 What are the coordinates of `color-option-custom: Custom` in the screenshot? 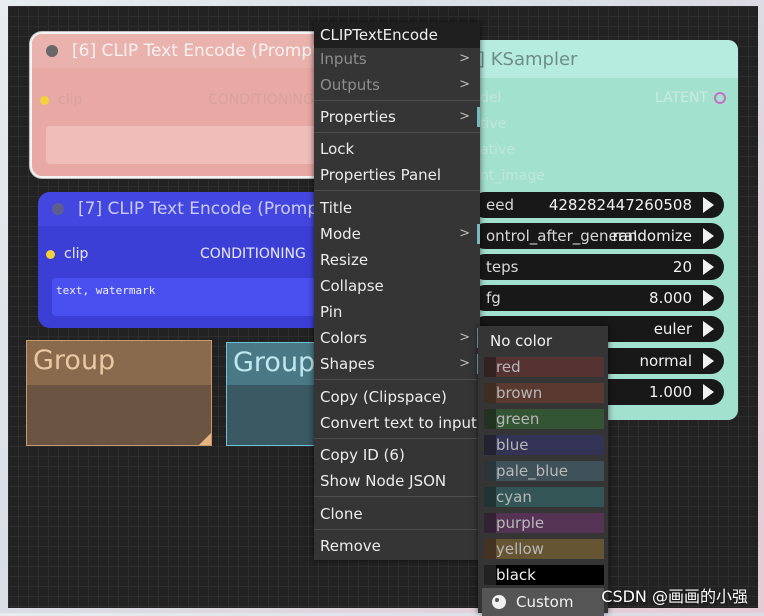 It's located at (543, 602).